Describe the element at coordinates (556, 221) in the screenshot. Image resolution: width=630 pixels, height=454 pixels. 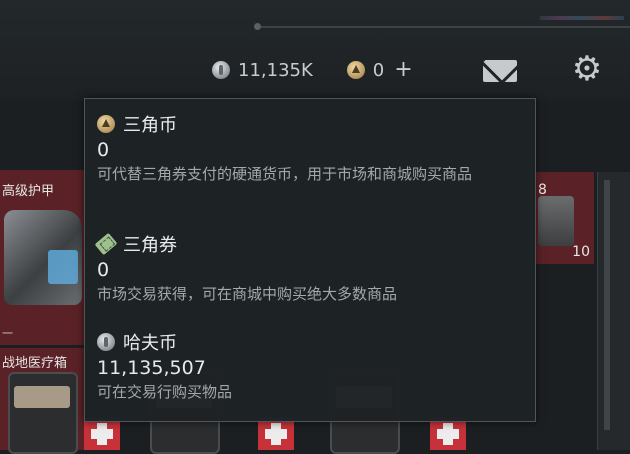
I see `case-image` at that location.